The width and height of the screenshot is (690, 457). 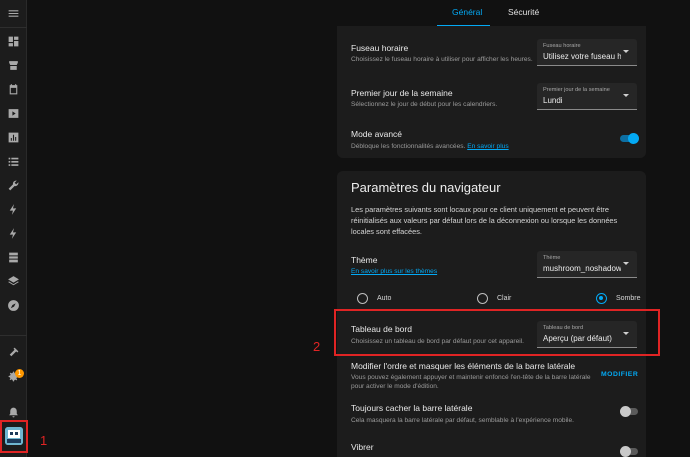 What do you see at coordinates (359, 14) in the screenshot?
I see `top-tabs` at bounding box center [359, 14].